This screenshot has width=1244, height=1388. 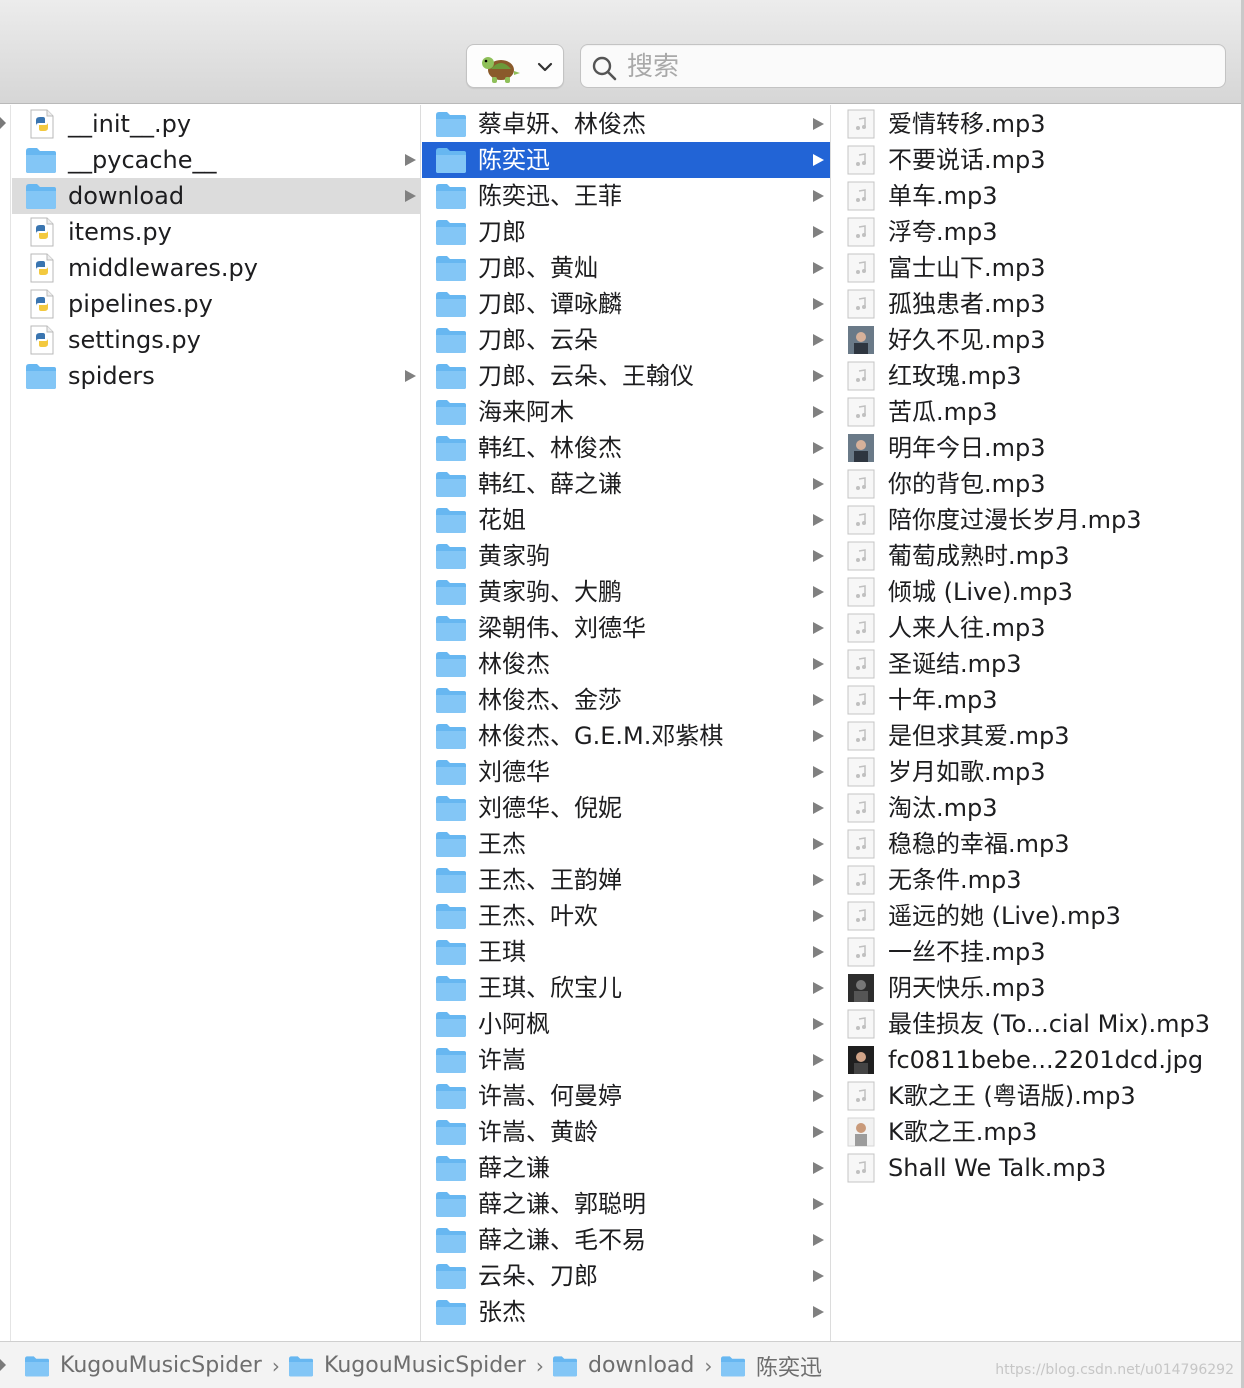 I want to click on file-row: 单车.mp3, so click(x=1038, y=196).